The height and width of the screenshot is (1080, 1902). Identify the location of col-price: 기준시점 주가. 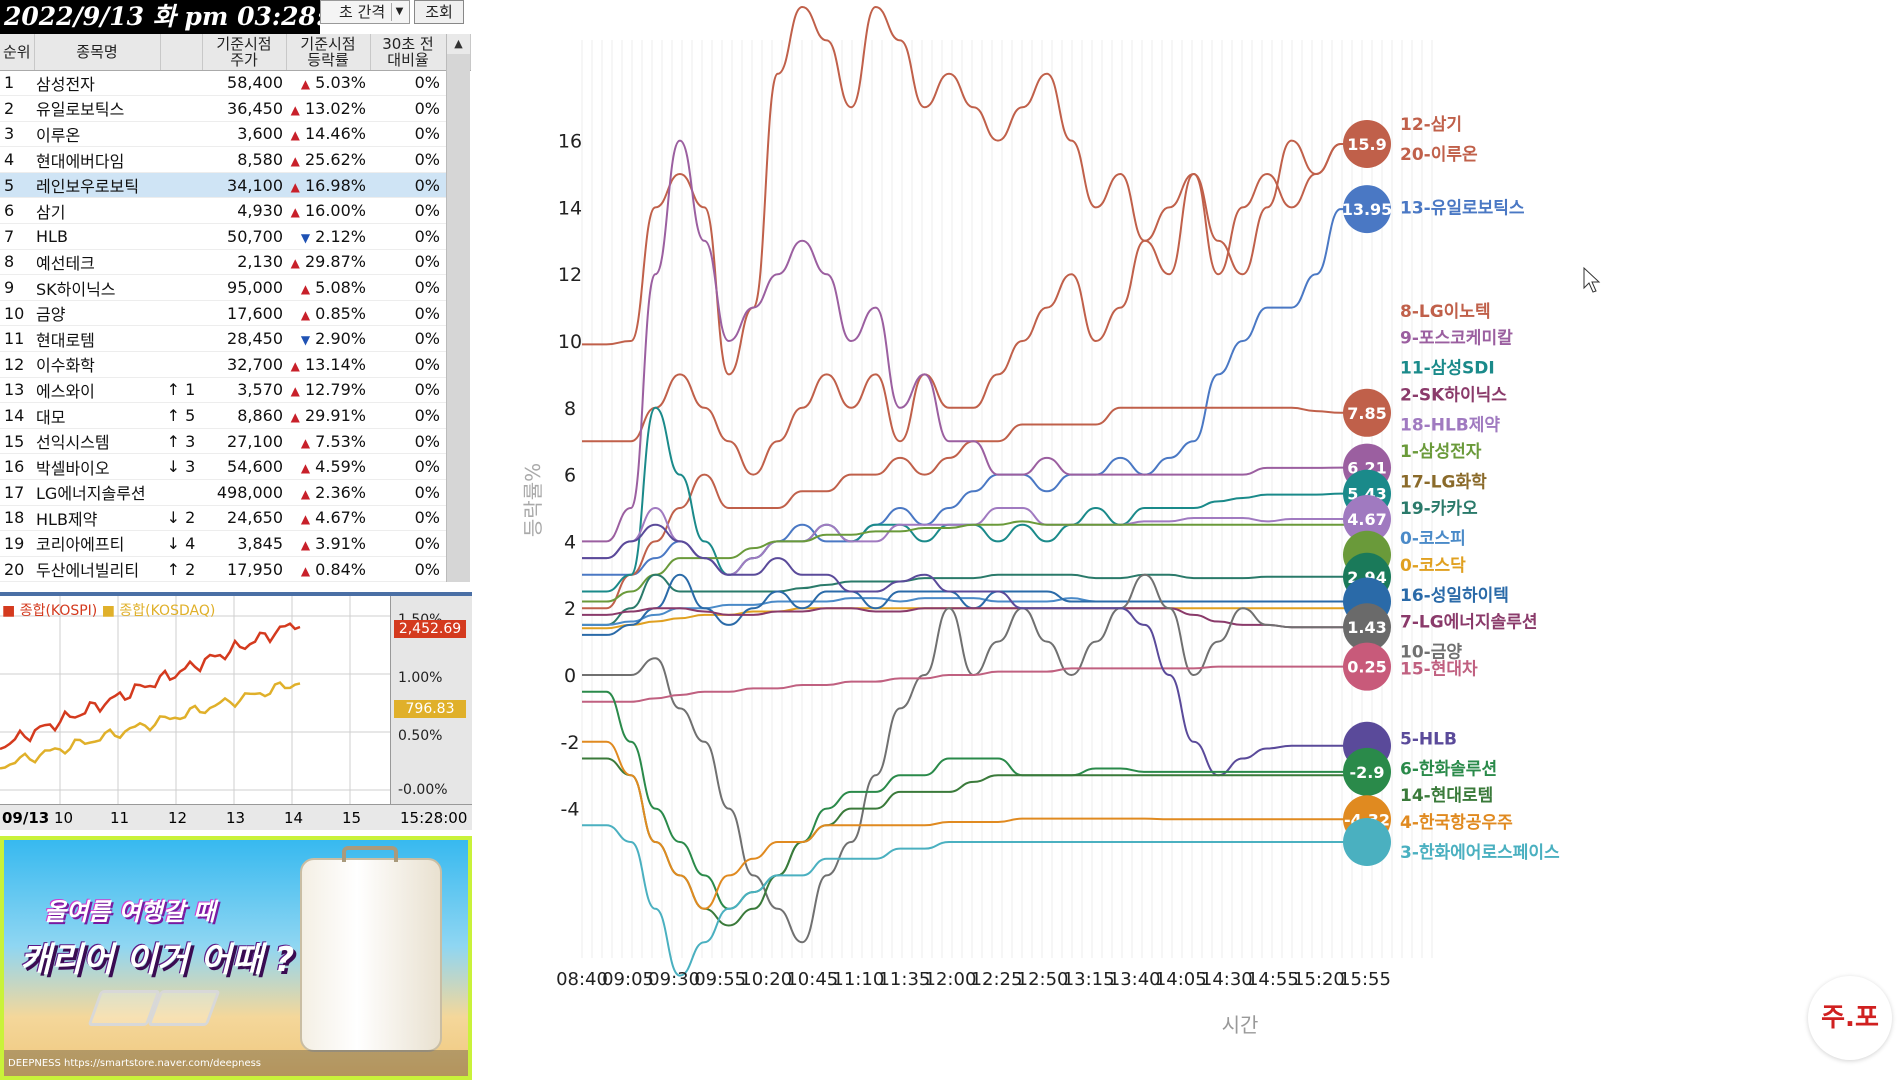
(244, 52).